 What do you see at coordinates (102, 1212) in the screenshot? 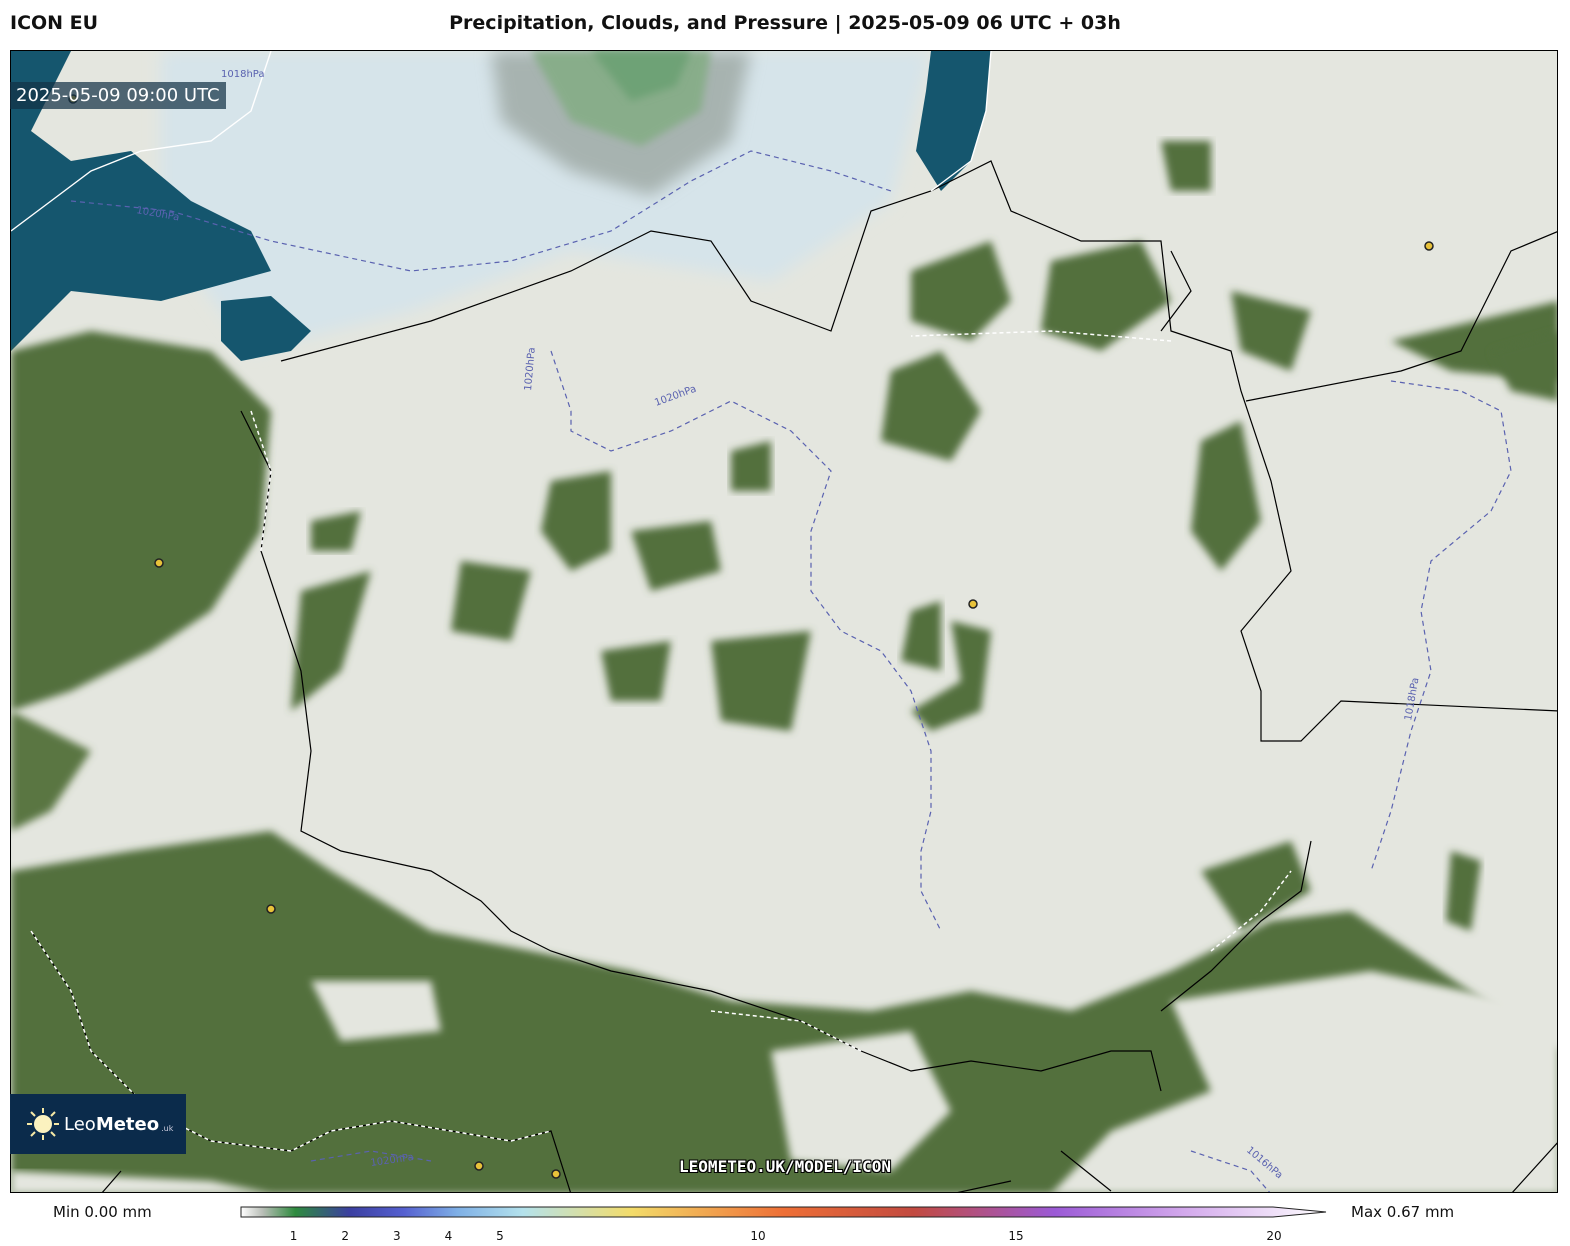
I see `legend-min-label: Min 0.00 mm` at bounding box center [102, 1212].